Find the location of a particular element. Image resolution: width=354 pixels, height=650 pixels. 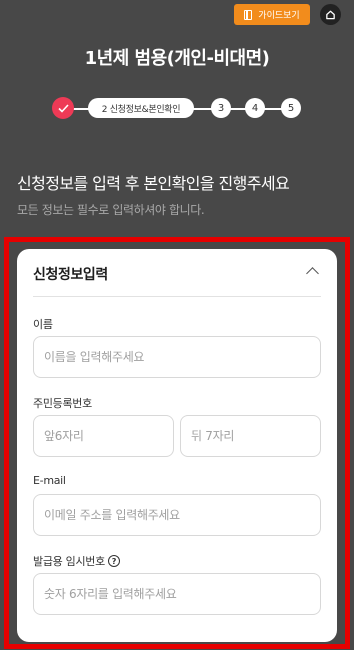

step-completed is located at coordinates (63, 108).